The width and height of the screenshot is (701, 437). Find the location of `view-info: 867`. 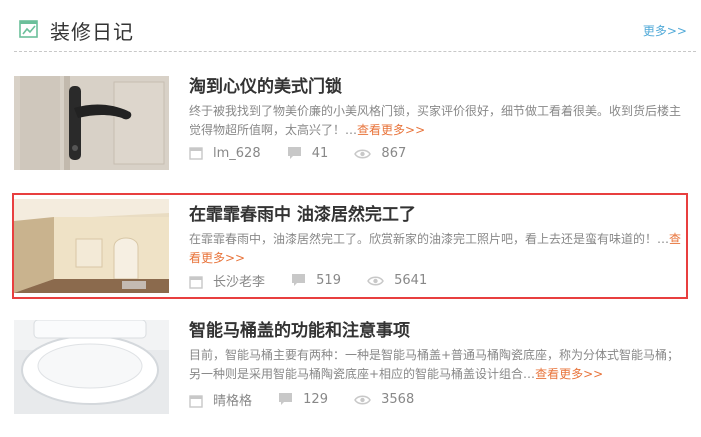

view-info: 867 is located at coordinates (380, 153).